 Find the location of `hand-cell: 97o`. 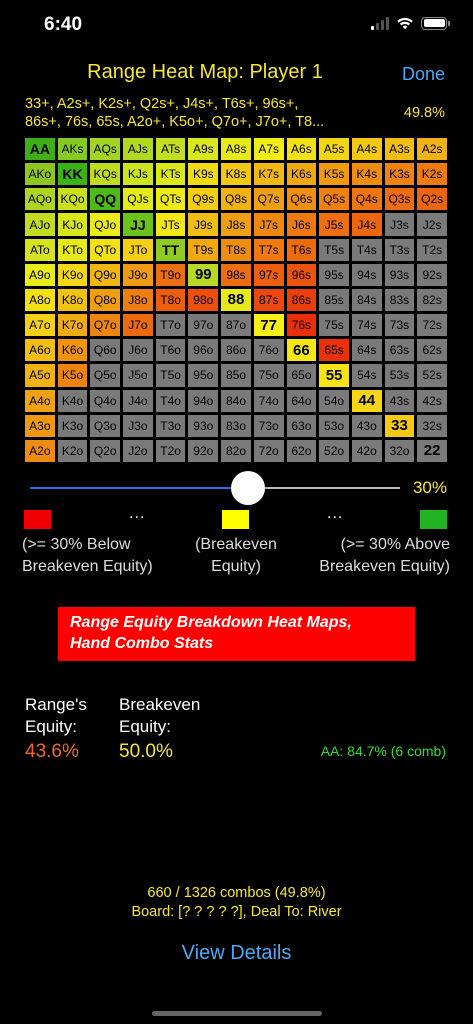

hand-cell: 97o is located at coordinates (203, 325).